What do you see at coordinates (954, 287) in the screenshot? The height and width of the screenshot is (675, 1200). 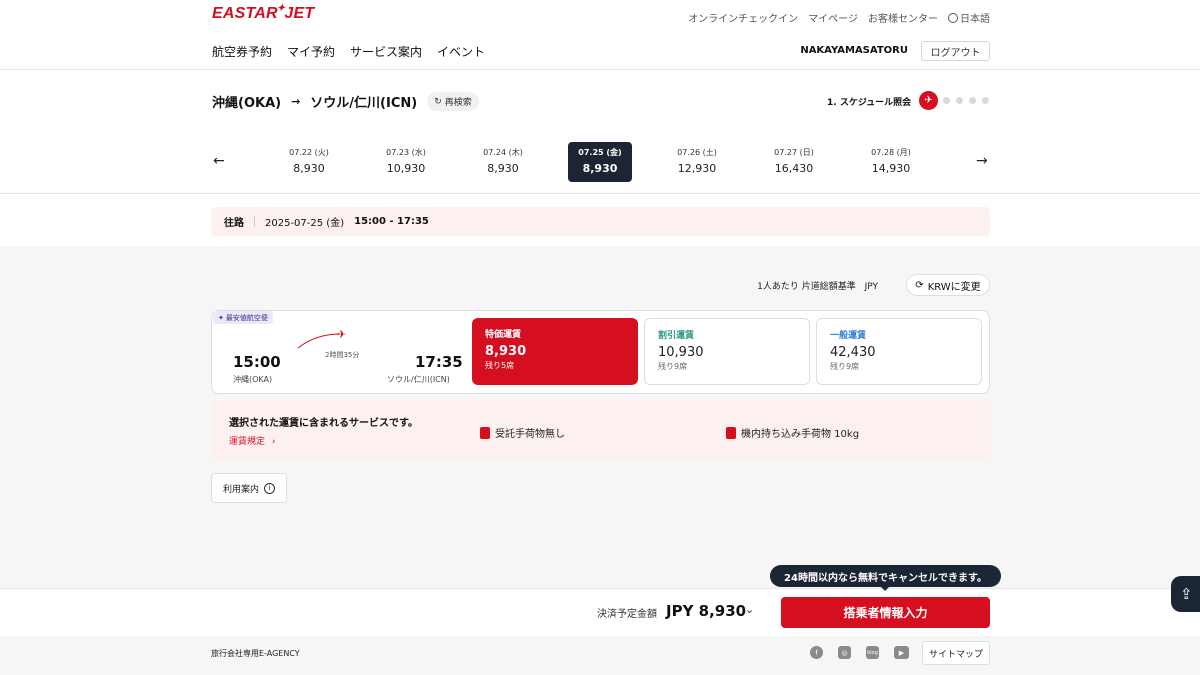 I see `change-currency-label: KRWに変更` at bounding box center [954, 287].